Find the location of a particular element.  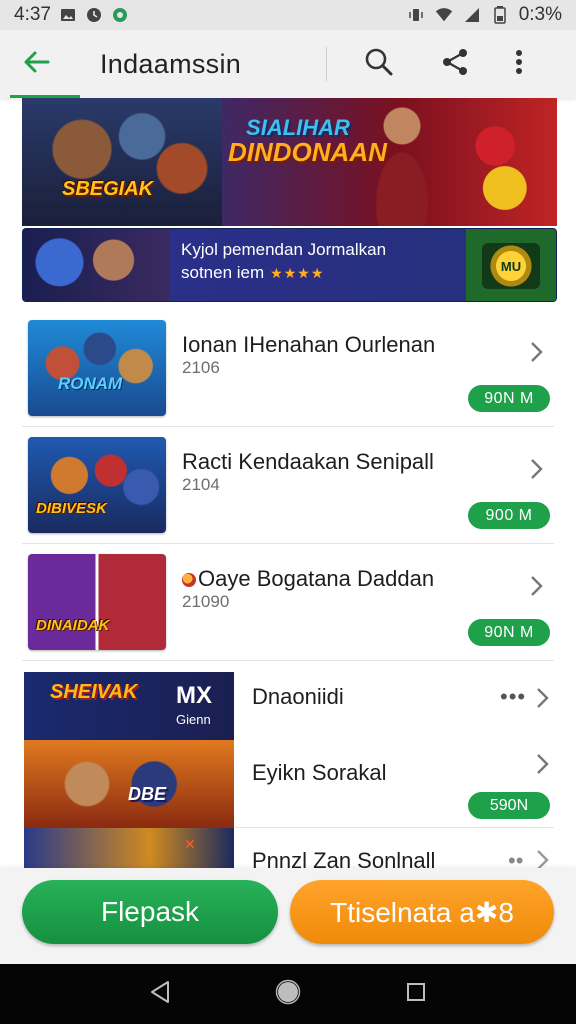

wifi-icon is located at coordinates (444, 15).